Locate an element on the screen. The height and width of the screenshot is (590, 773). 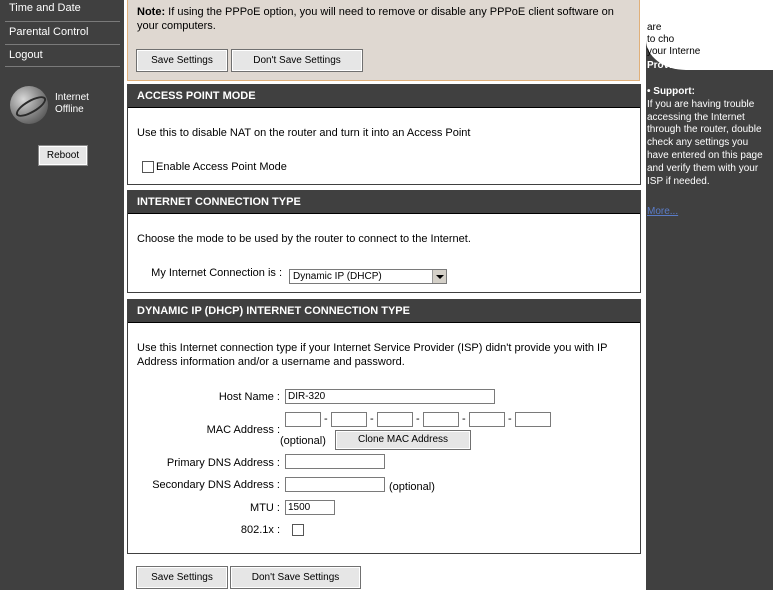
secondary-dns-input is located at coordinates (335, 484).